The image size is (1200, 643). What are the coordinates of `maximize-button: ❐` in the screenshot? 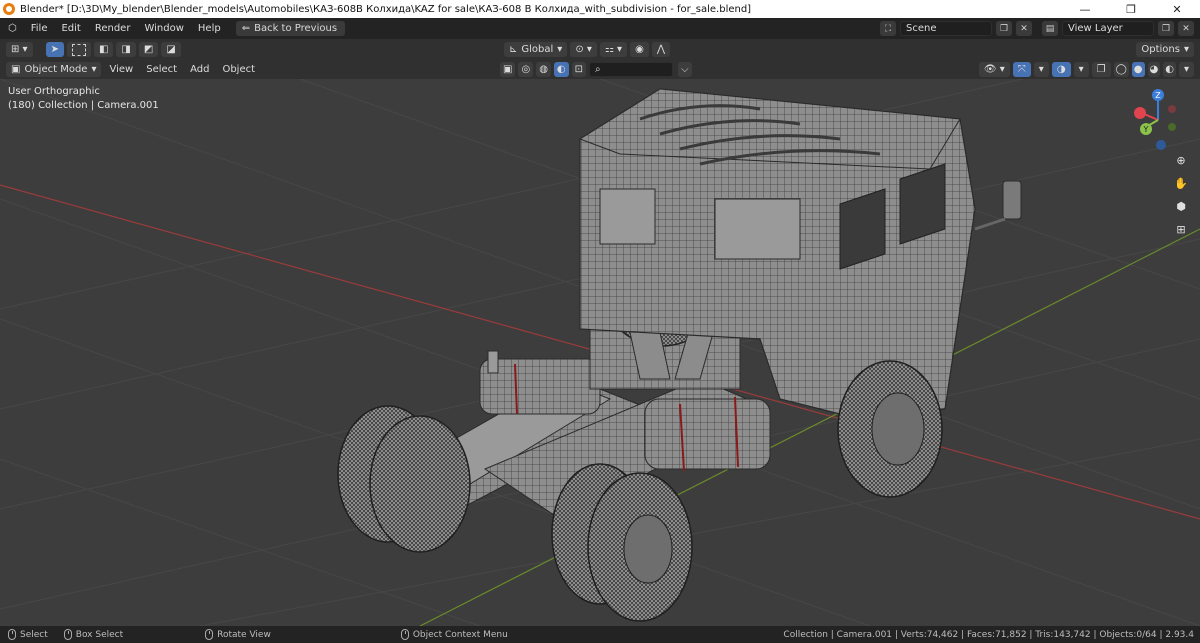 It's located at (1131, 9).